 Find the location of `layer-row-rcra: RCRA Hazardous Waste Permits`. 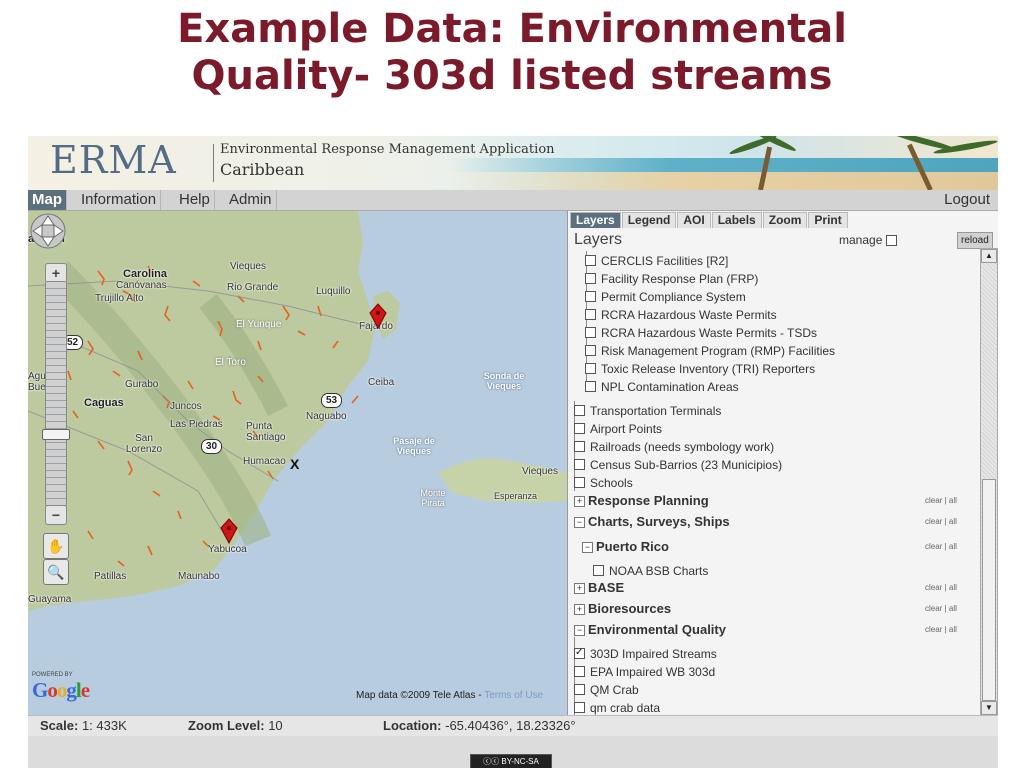

layer-row-rcra: RCRA Hazardous Waste Permits is located at coordinates (681, 315).